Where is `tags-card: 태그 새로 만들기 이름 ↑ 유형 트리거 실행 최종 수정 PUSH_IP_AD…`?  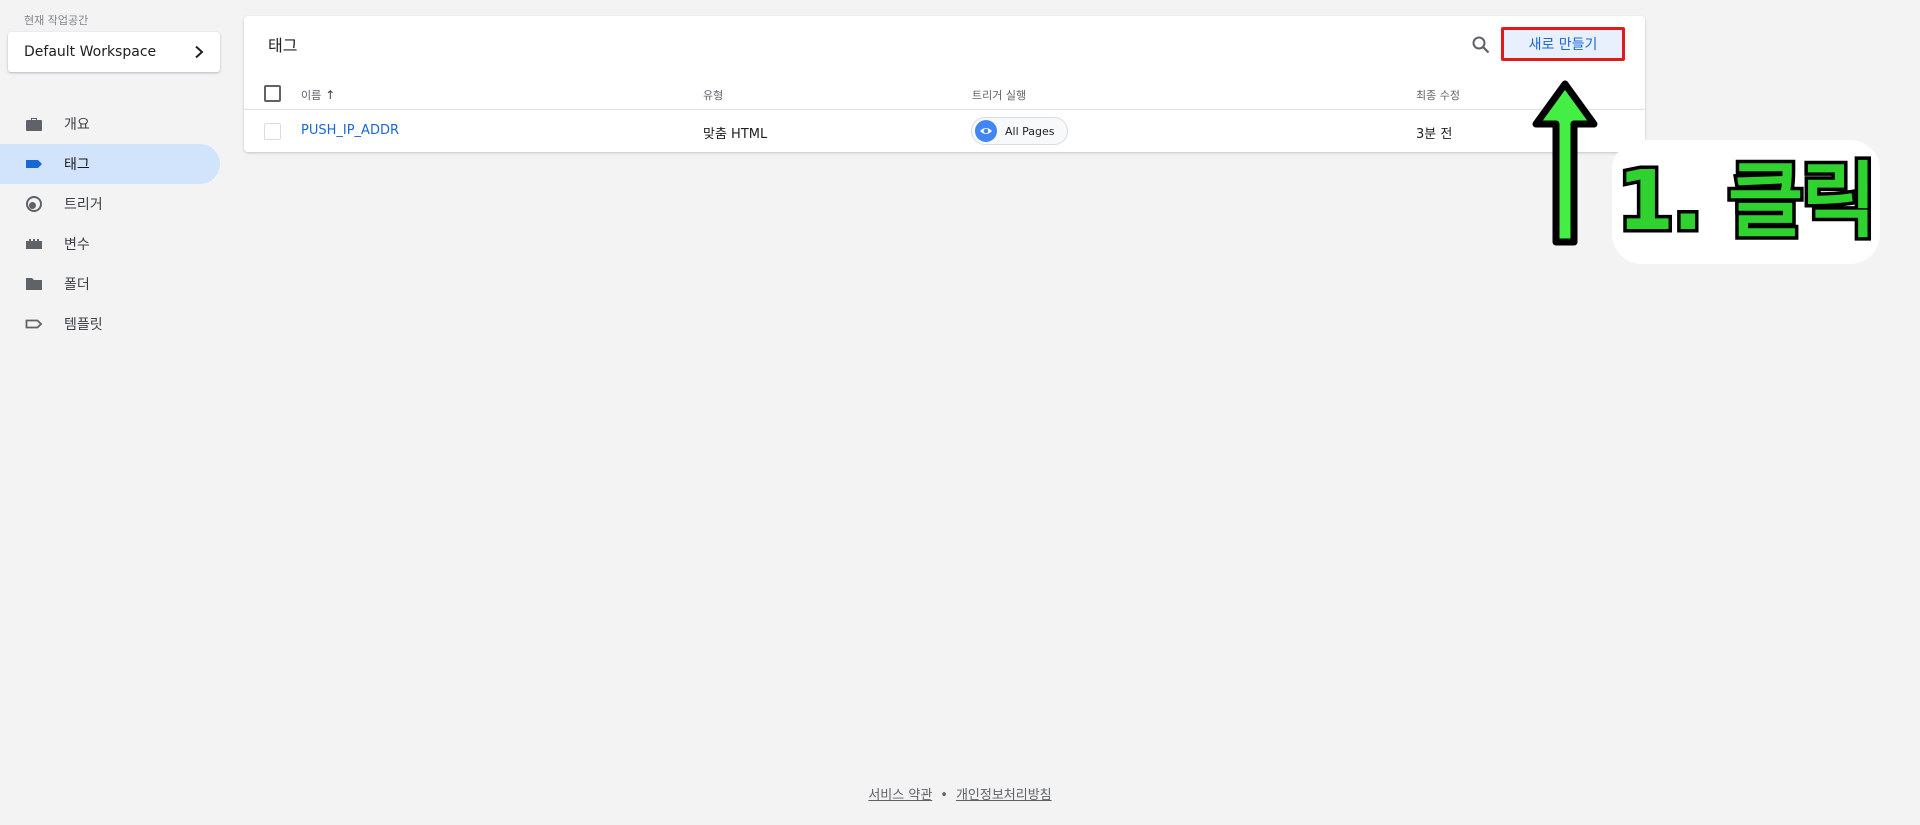 tags-card: 태그 새로 만들기 이름 ↑ 유형 트리거 실행 최종 수정 PUSH_IP_AD… is located at coordinates (944, 84).